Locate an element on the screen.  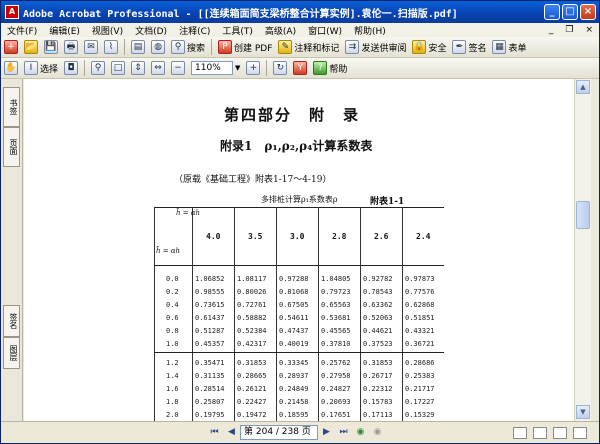
menu-view: 视图(V) is located at coordinates (107, 30).